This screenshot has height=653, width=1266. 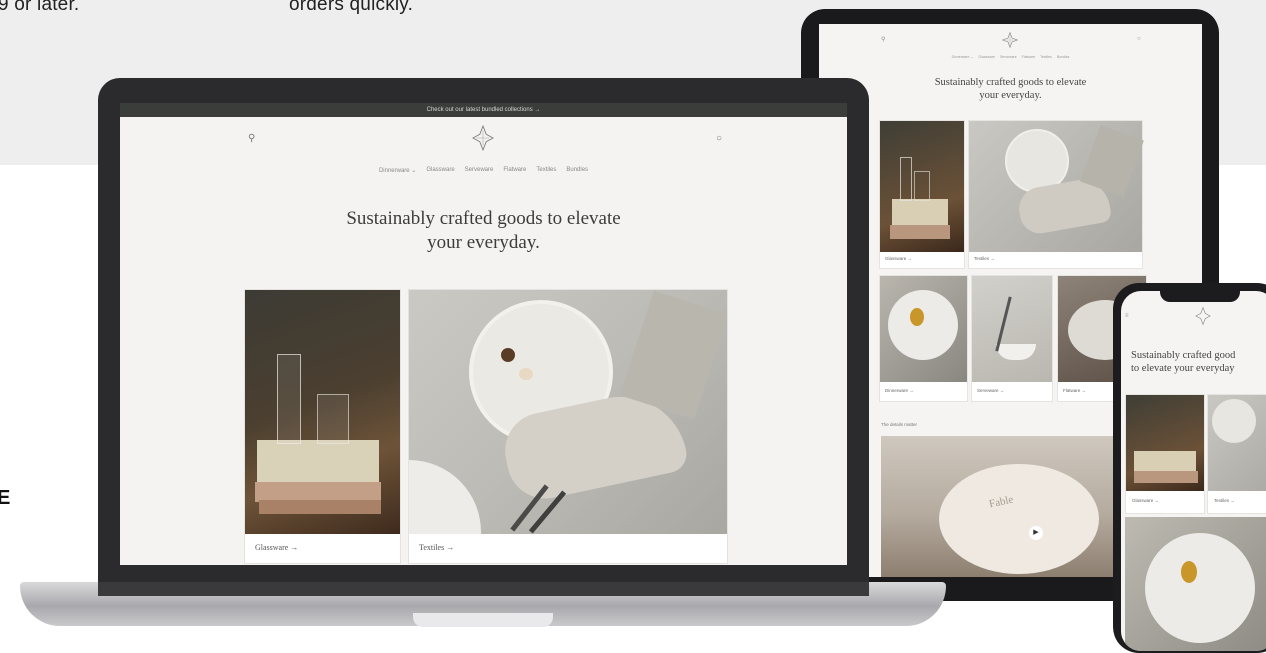 What do you see at coordinates (483, 589) in the screenshot?
I see `laptop-hinge` at bounding box center [483, 589].